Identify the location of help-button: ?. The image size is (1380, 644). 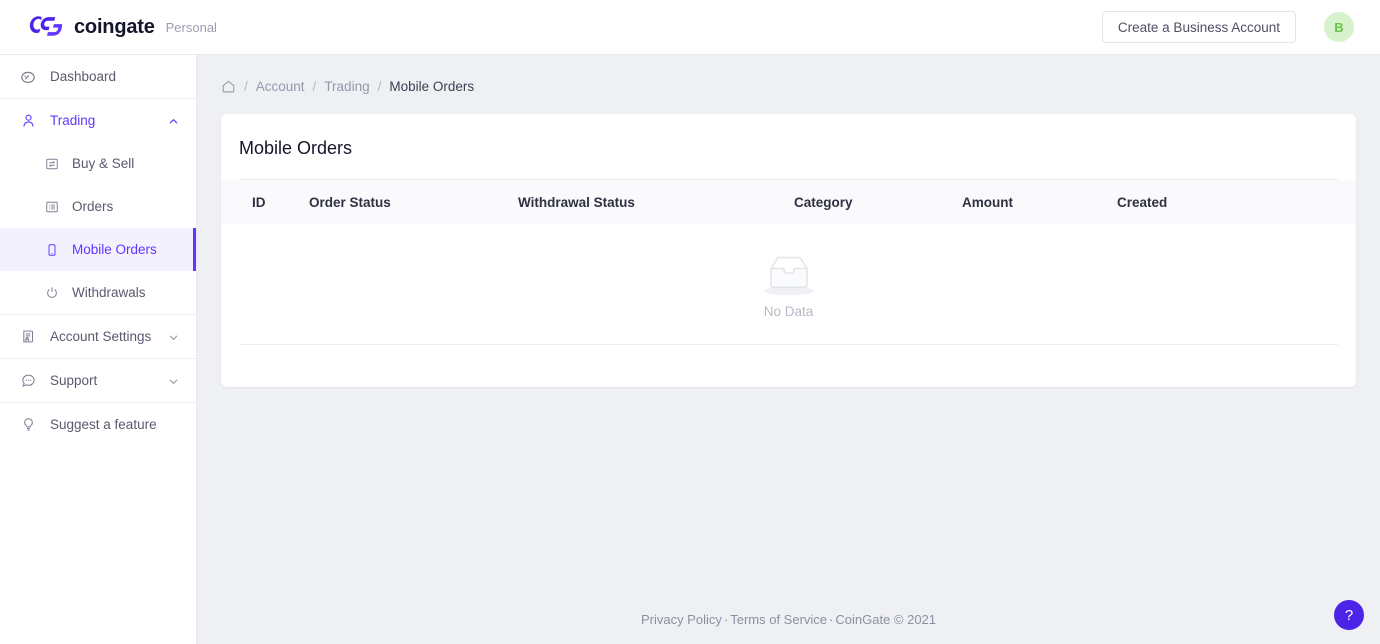
(1349, 615).